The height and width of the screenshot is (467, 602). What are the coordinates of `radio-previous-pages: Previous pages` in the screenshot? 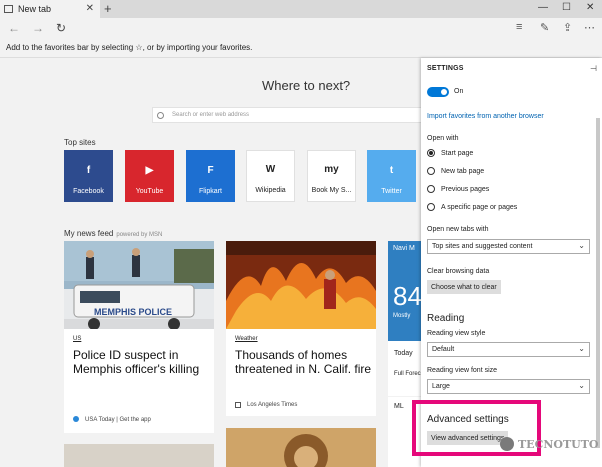 It's located at (458, 189).